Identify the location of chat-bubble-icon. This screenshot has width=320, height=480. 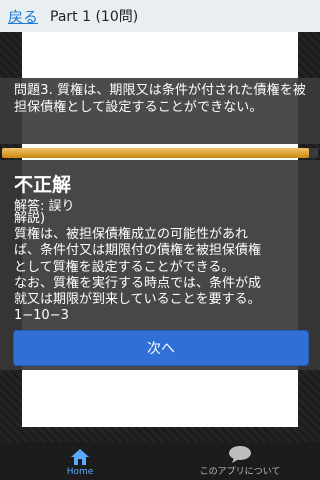
(240, 454).